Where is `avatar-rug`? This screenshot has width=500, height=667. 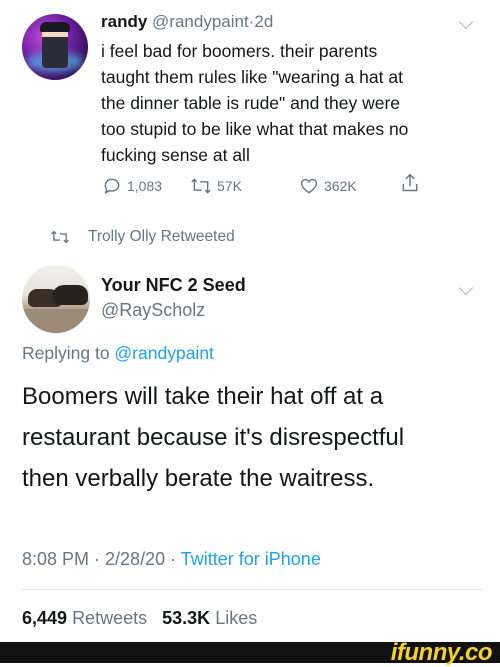 avatar-rug is located at coordinates (56, 321).